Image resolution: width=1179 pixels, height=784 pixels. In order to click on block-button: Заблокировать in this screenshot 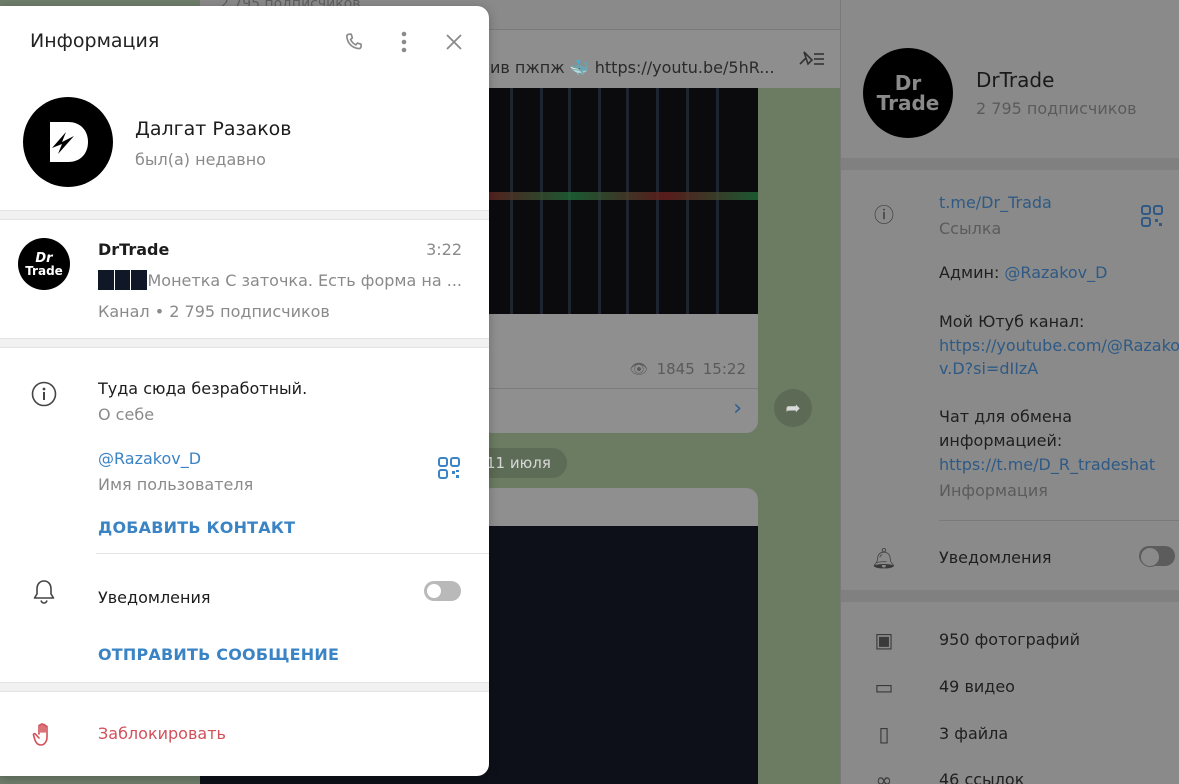, I will do `click(162, 733)`.